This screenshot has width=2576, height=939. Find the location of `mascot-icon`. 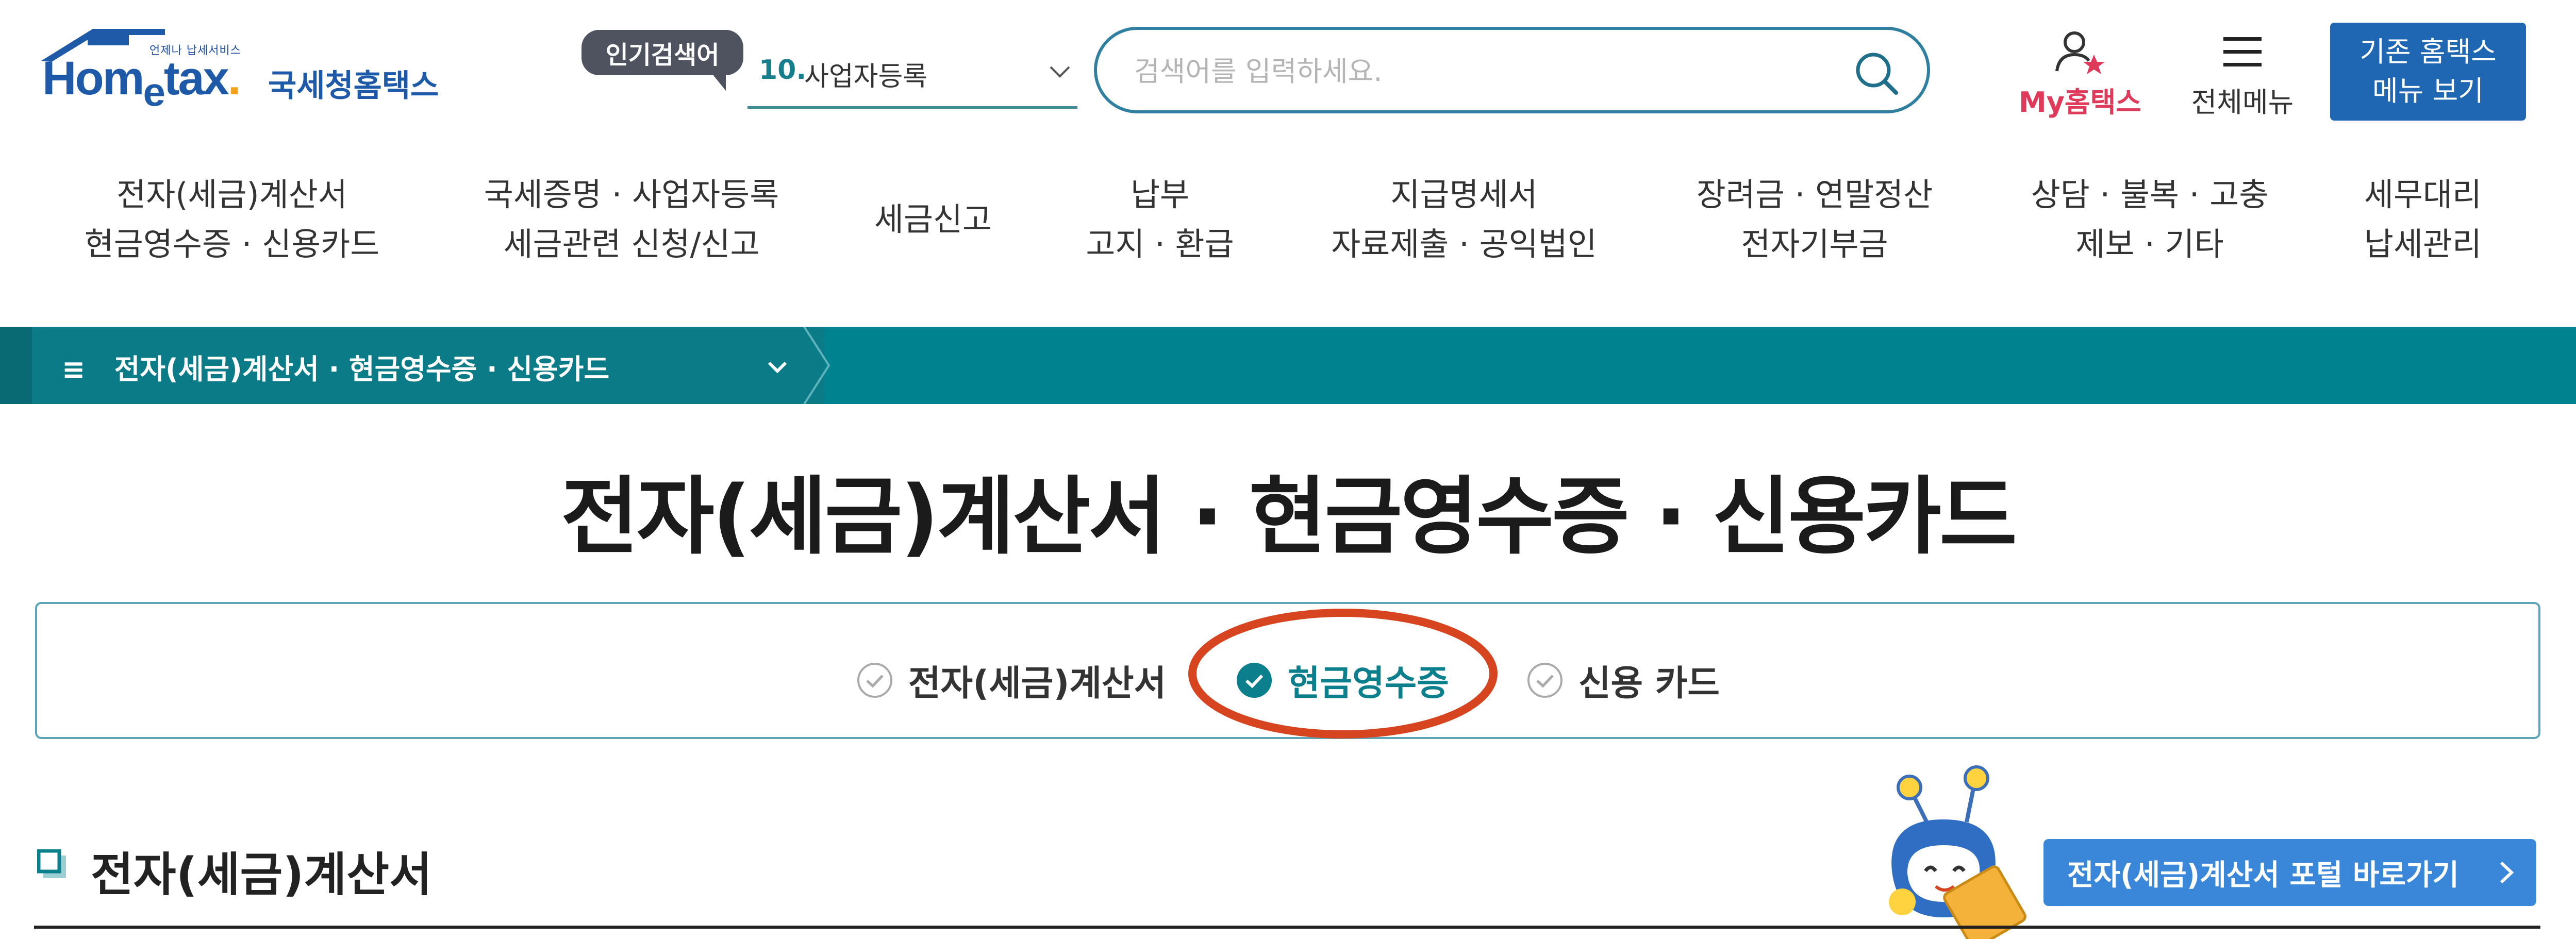

mascot-icon is located at coordinates (1958, 852).